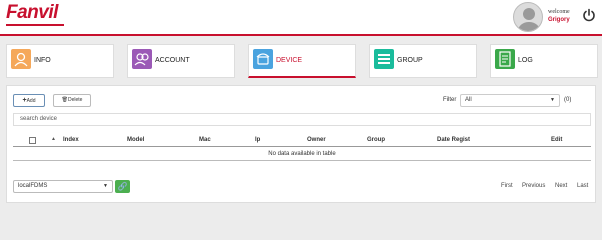  I want to click on avatar-person-icon, so click(529, 19).